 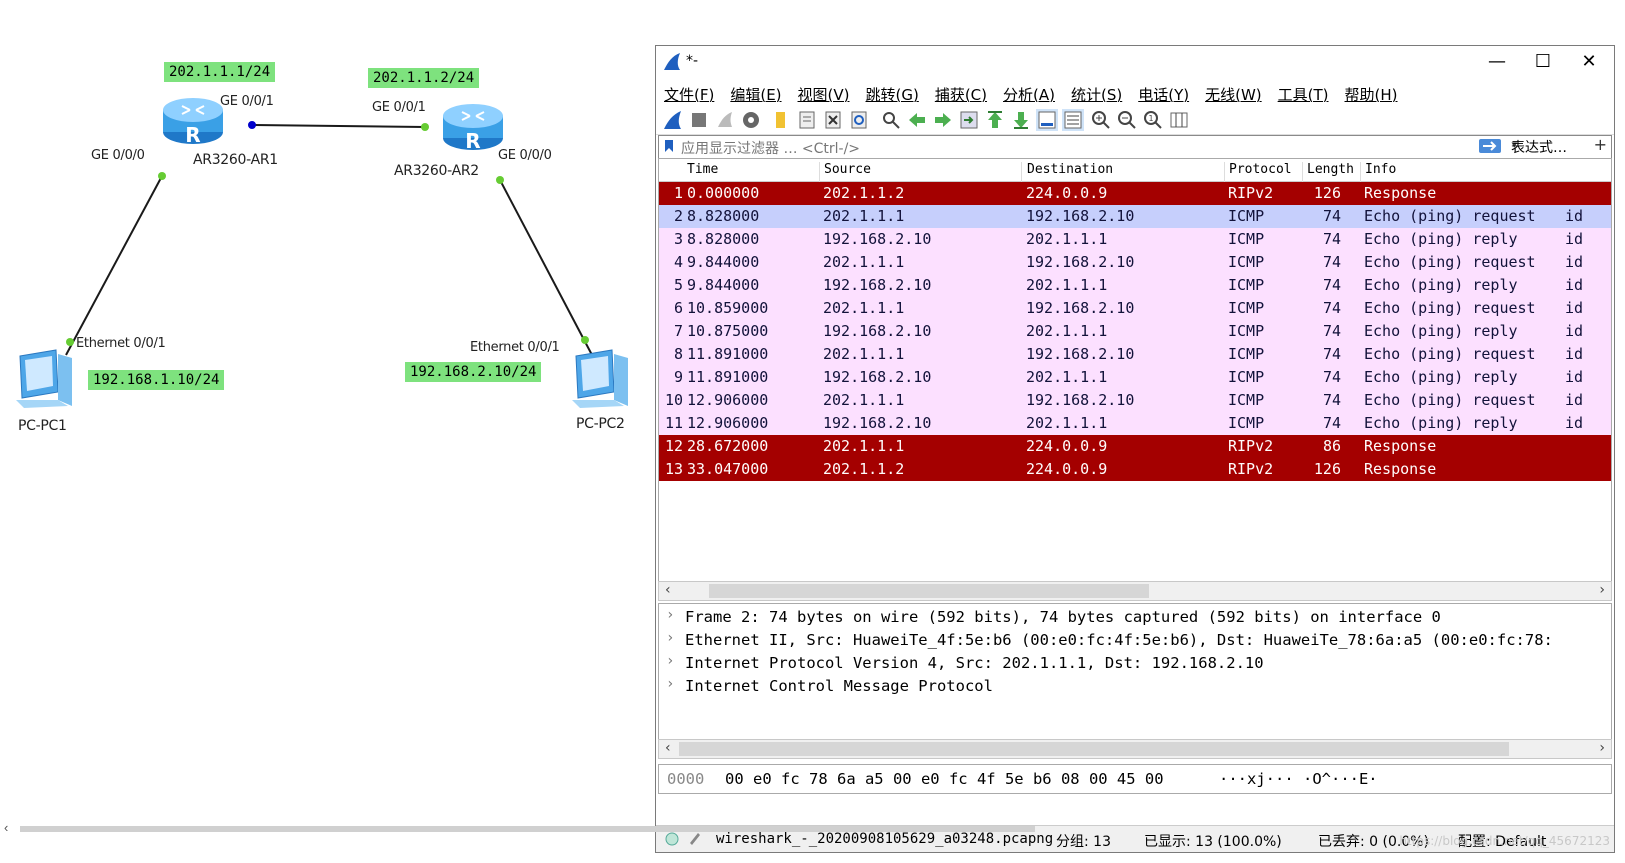 What do you see at coordinates (1047, 120) in the screenshot?
I see `auto-scroll-icon` at bounding box center [1047, 120].